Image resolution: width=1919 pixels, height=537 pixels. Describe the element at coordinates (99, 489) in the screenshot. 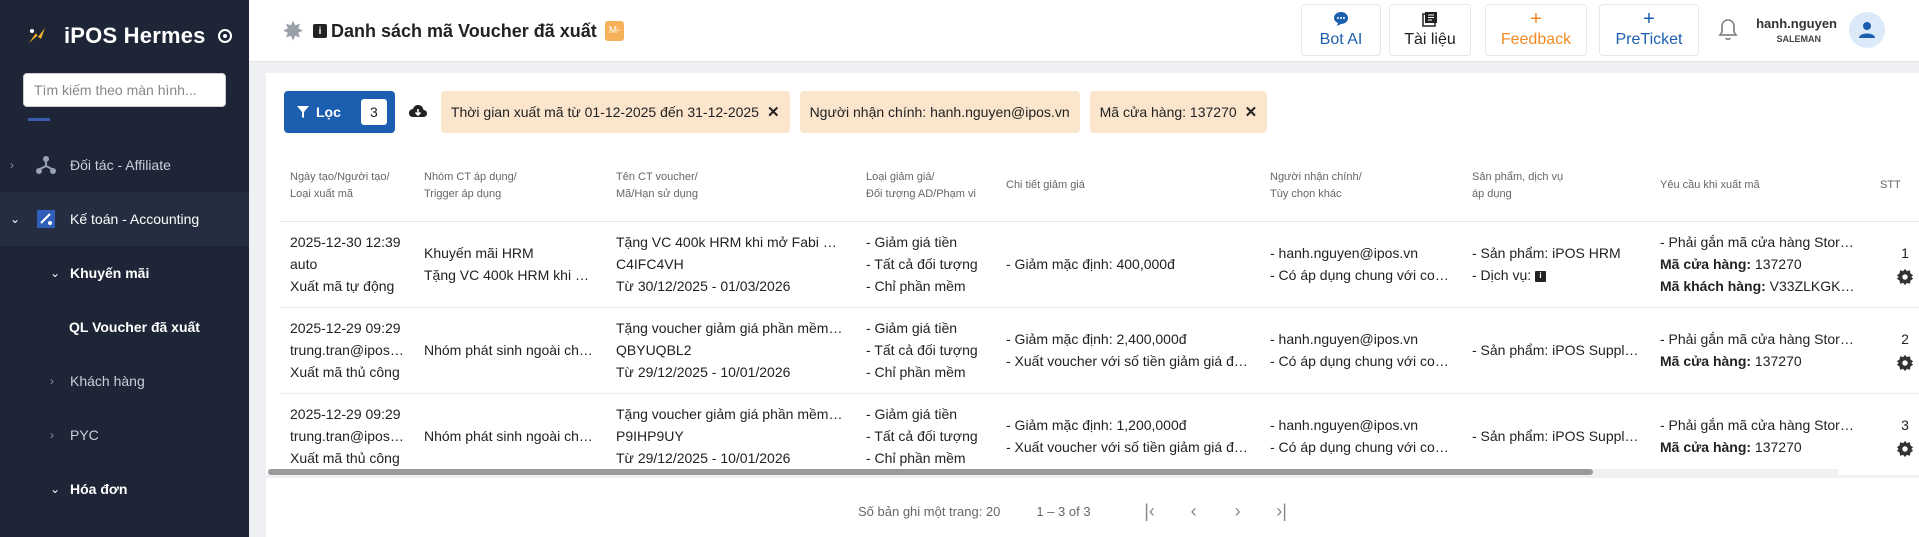

I see `sidebar-item-label: Hóa đơn` at that location.